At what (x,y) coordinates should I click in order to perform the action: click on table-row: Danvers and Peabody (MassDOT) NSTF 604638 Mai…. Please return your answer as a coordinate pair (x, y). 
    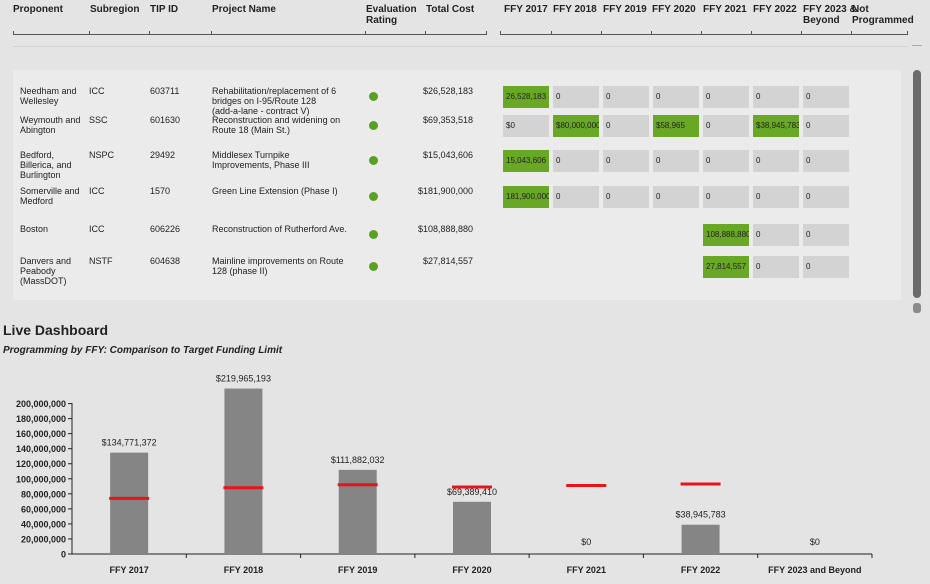
    Looking at the image, I should click on (457, 271).